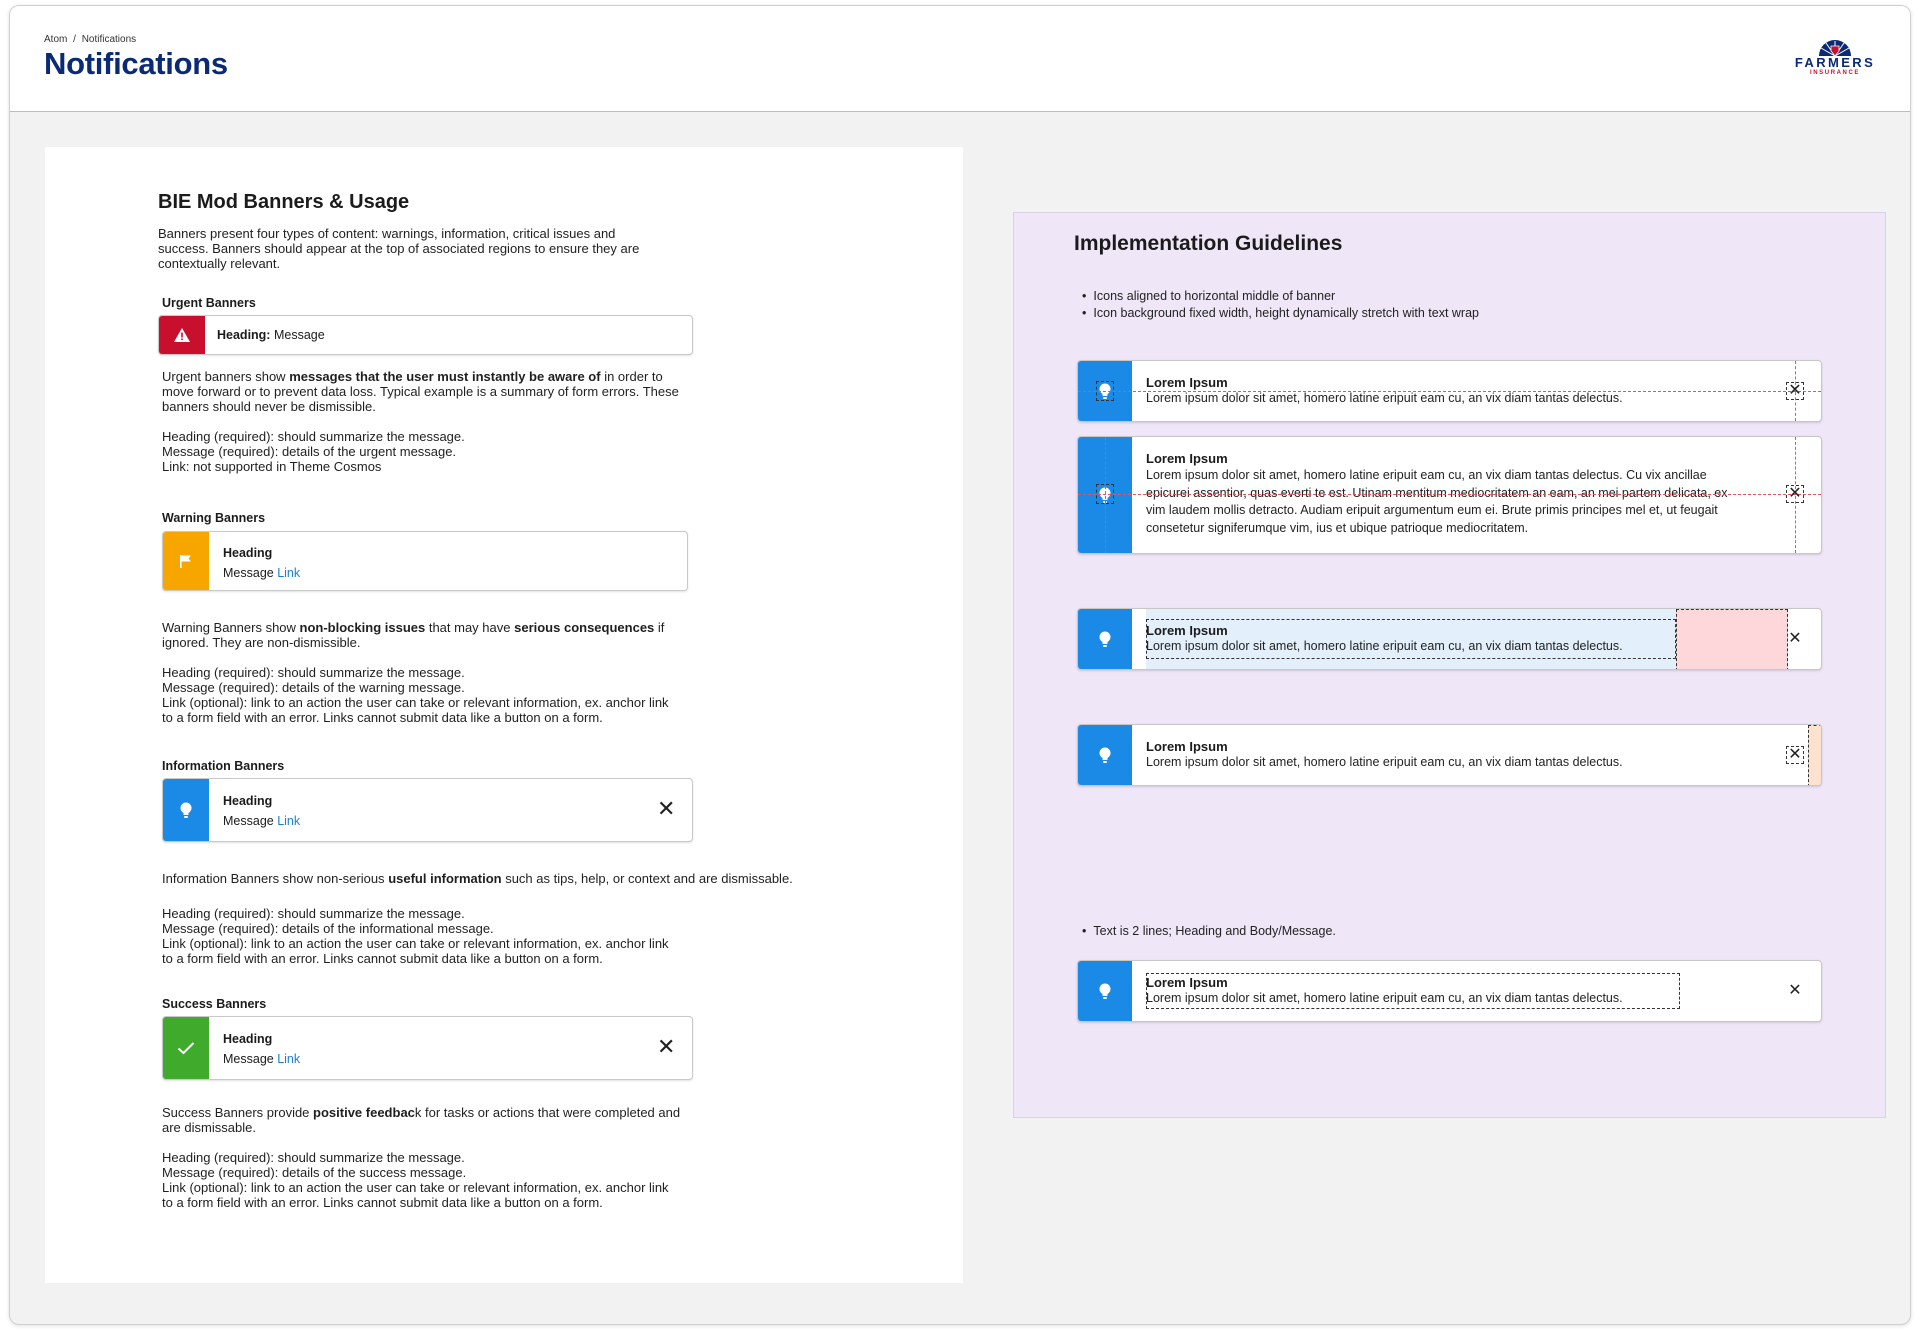  What do you see at coordinates (362, 627) in the screenshot?
I see `desc-emphasis: non-blocking issues` at bounding box center [362, 627].